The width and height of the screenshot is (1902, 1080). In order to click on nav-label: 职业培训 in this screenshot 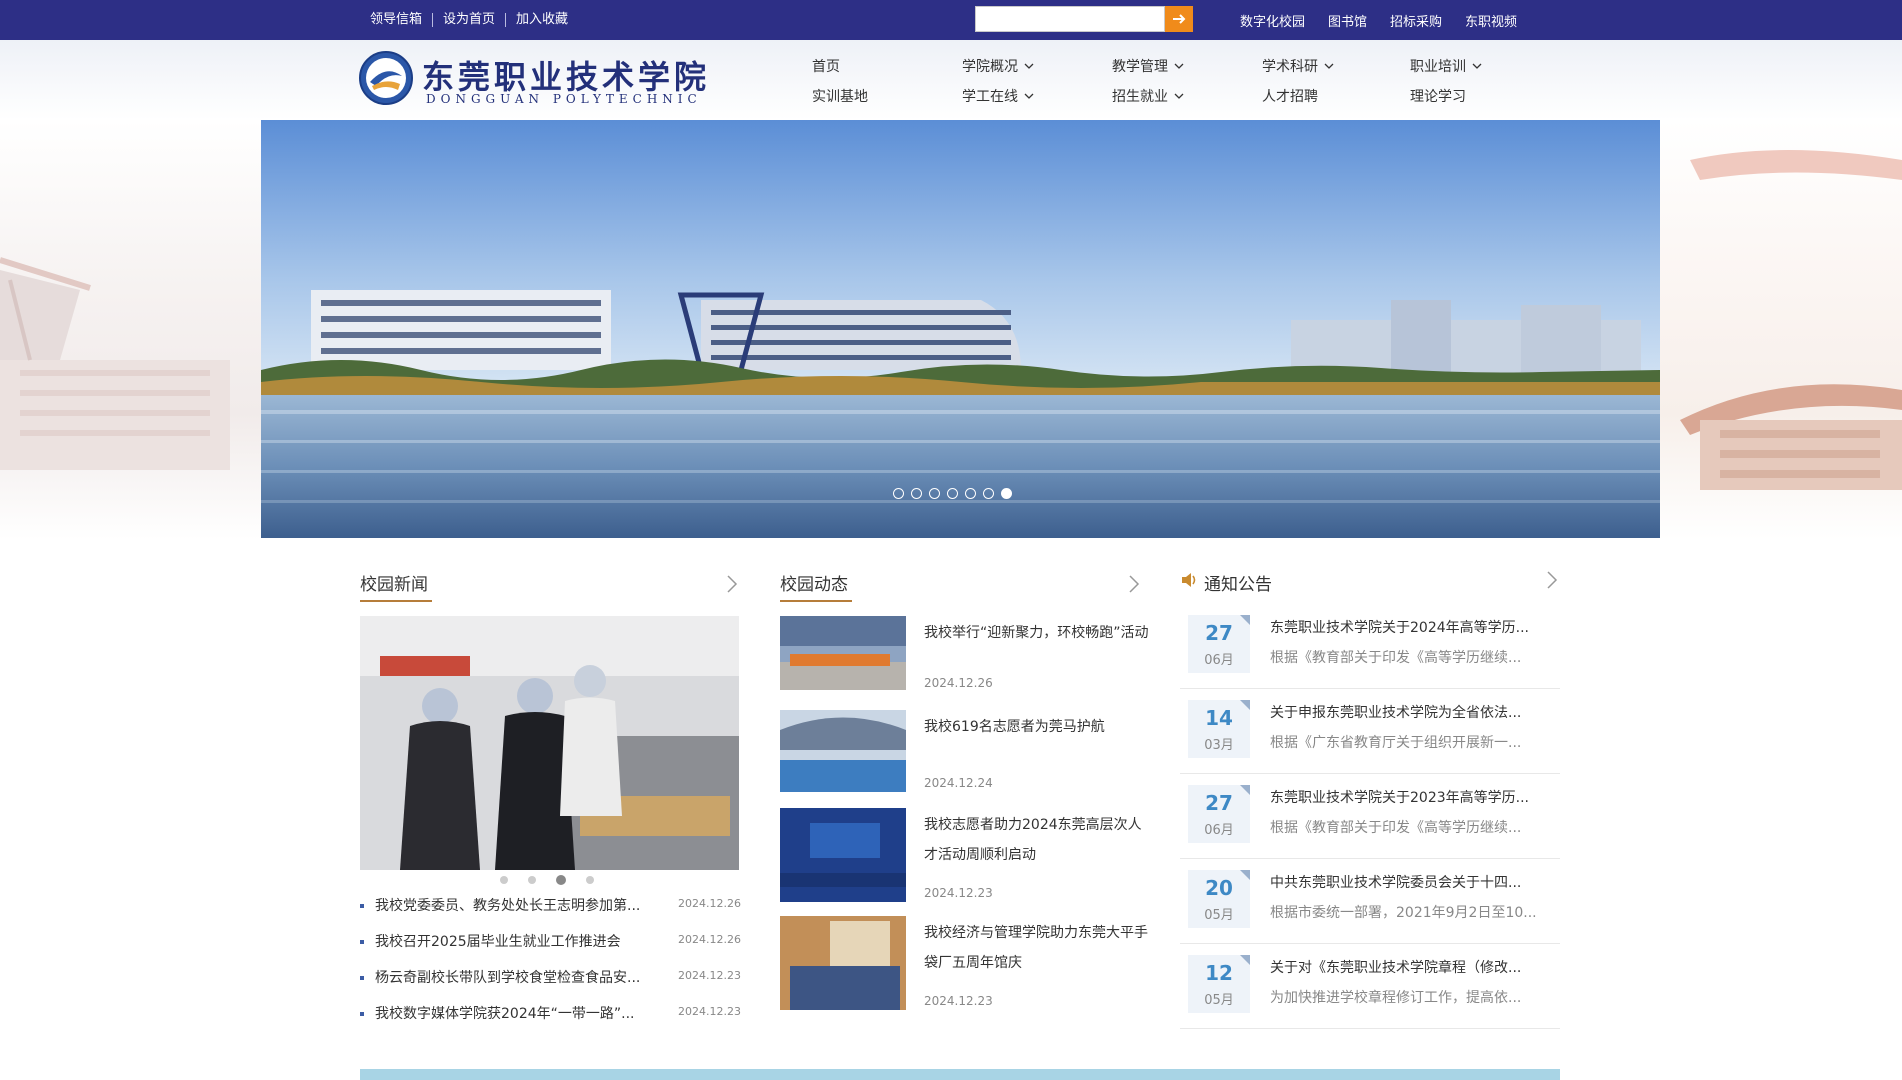, I will do `click(1438, 67)`.